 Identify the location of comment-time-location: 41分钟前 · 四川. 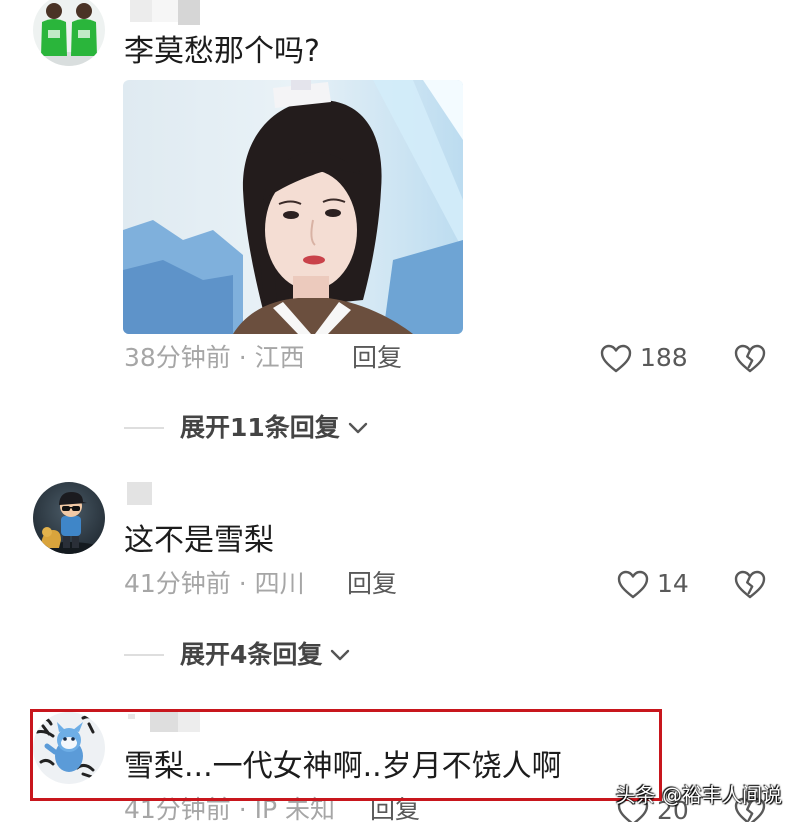
(214, 583).